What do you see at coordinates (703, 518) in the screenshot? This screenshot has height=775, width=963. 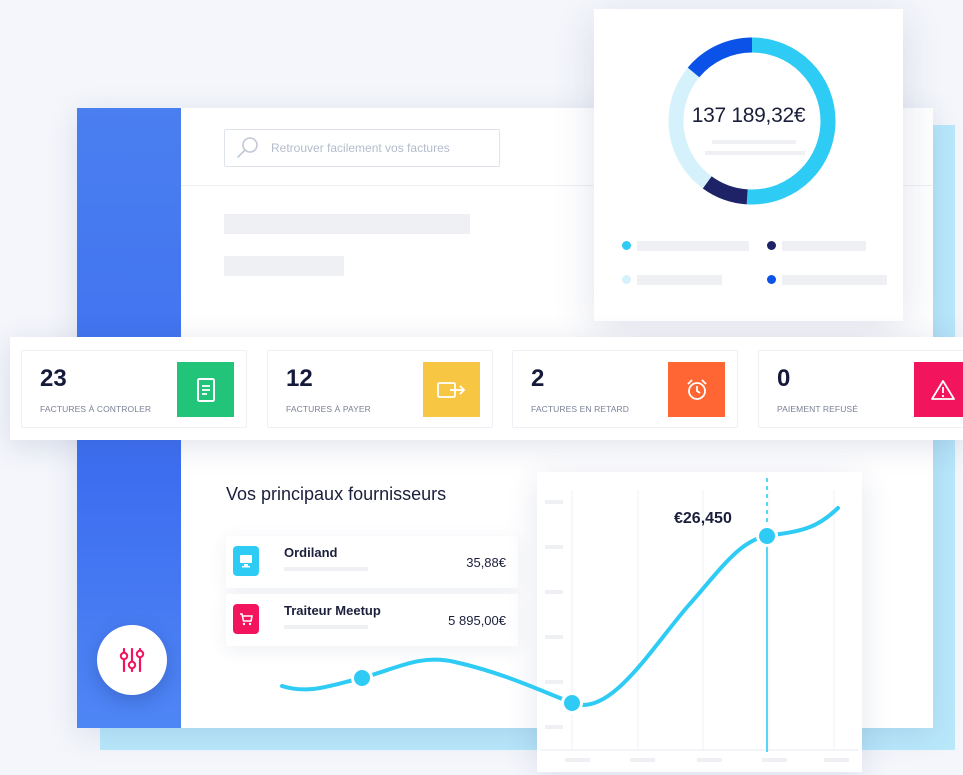 I see `chart-peak-label: €26,450` at bounding box center [703, 518].